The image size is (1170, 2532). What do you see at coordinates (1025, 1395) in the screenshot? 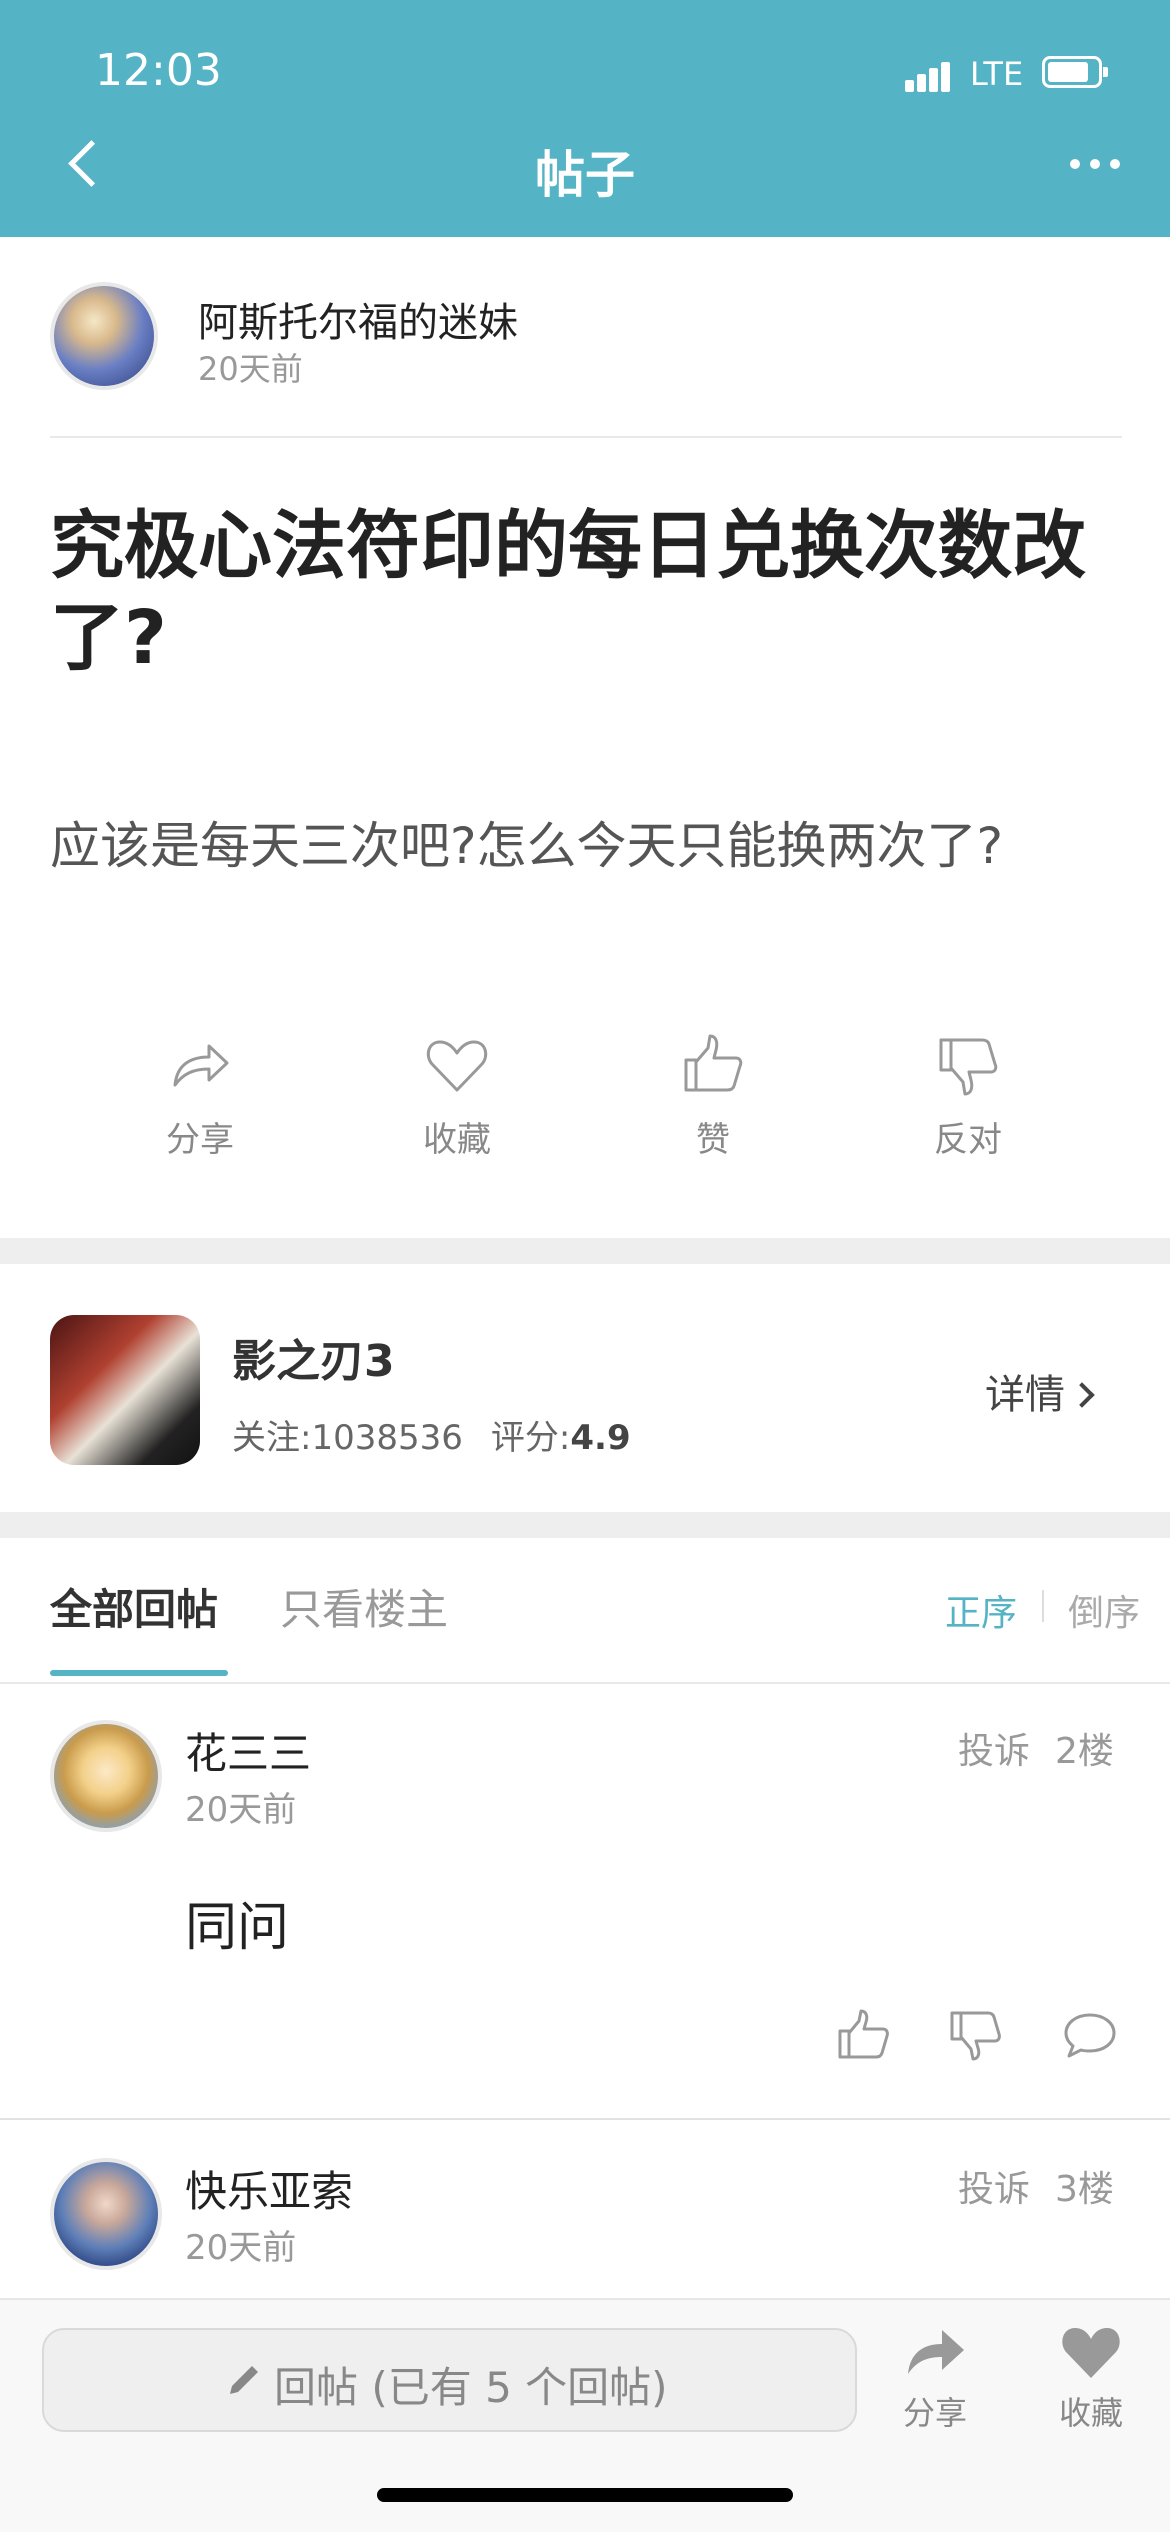
I see `details-label: 详情` at bounding box center [1025, 1395].